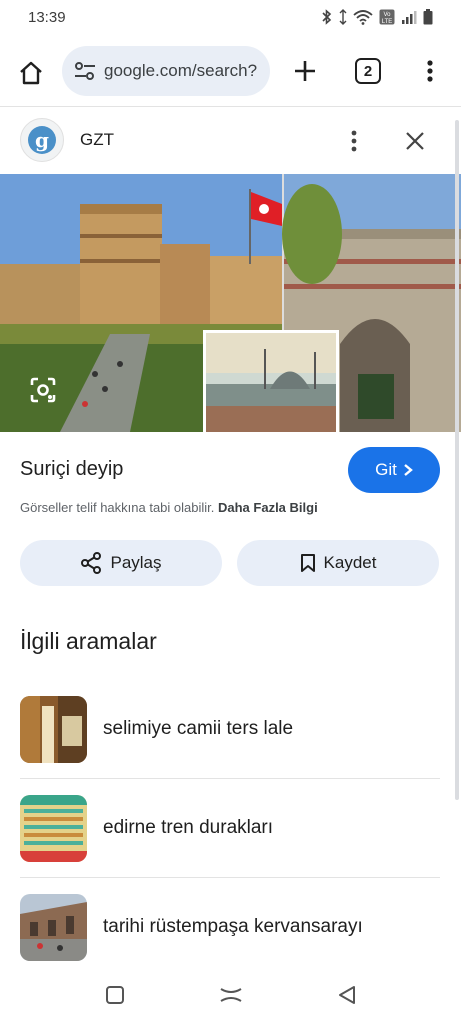  I want to click on bluetooth-icon, so click(327, 17).